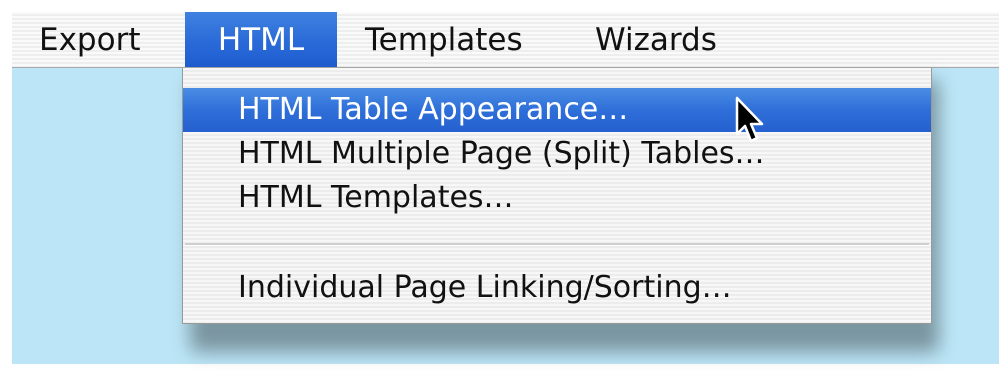 The height and width of the screenshot is (378, 999). What do you see at coordinates (444, 39) in the screenshot?
I see `menu-templates: Templates` at bounding box center [444, 39].